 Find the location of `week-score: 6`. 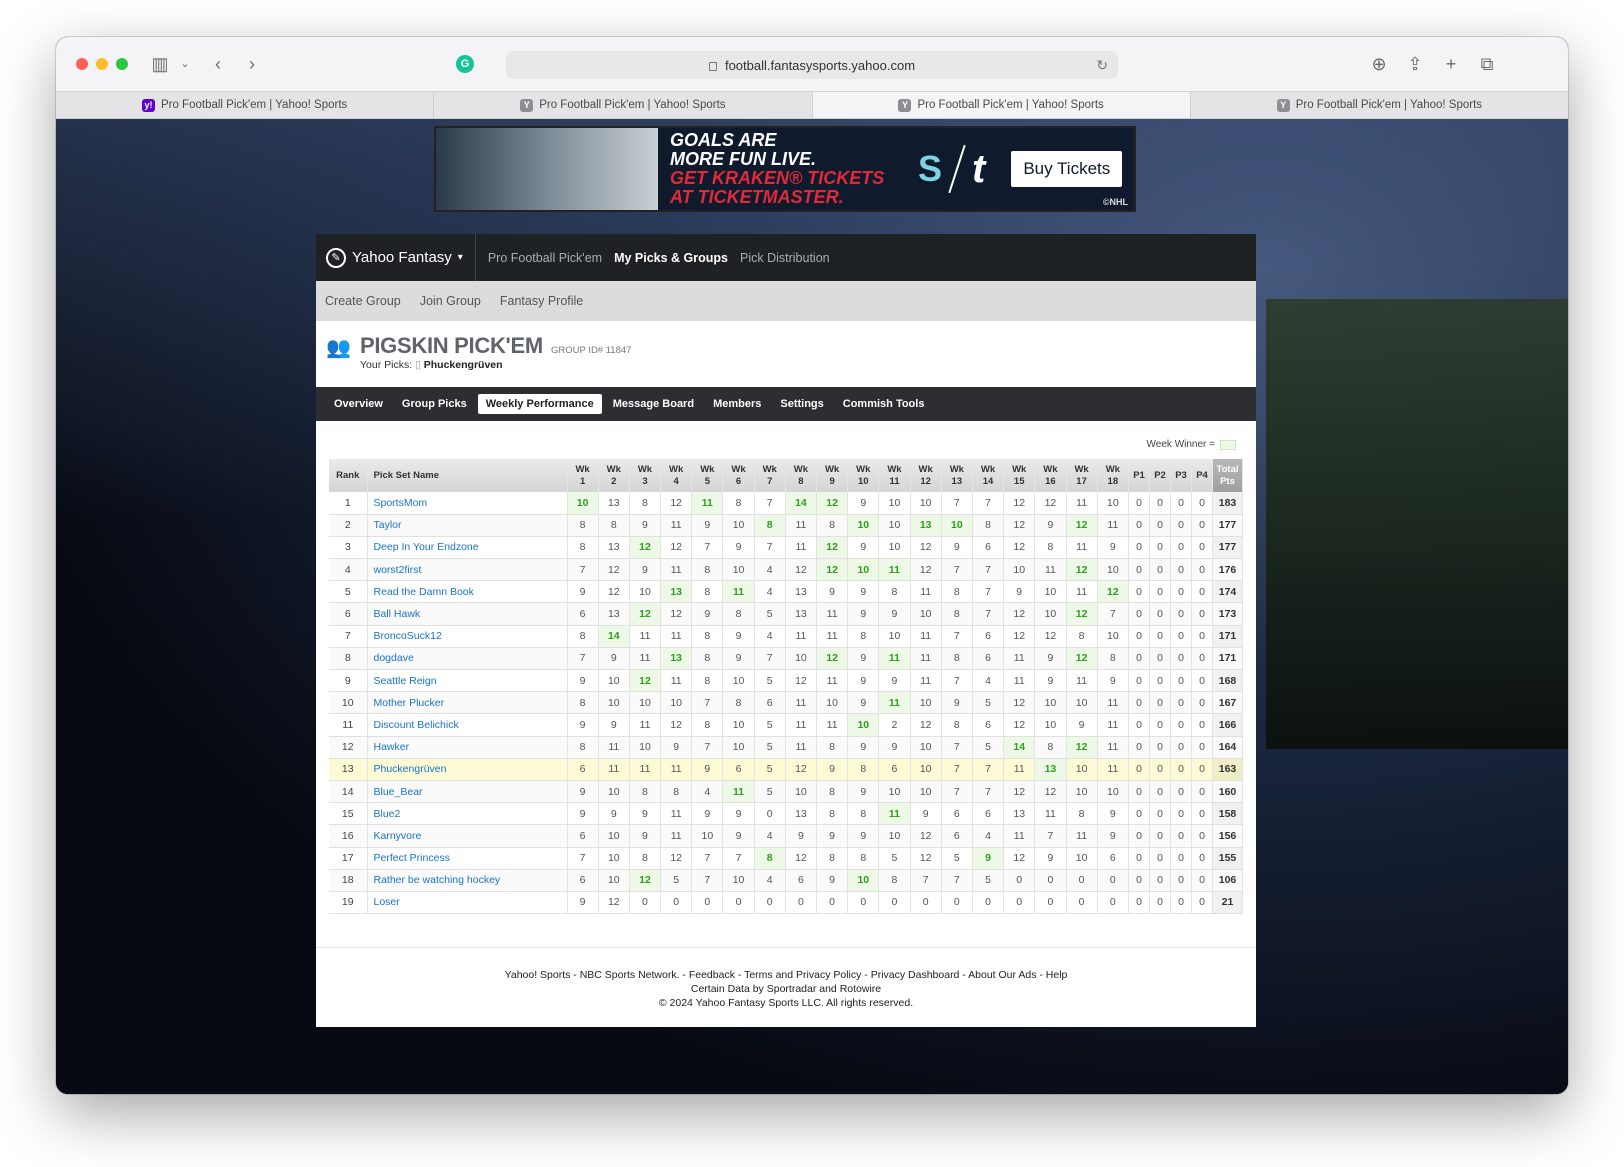

week-score: 6 is located at coordinates (583, 769).